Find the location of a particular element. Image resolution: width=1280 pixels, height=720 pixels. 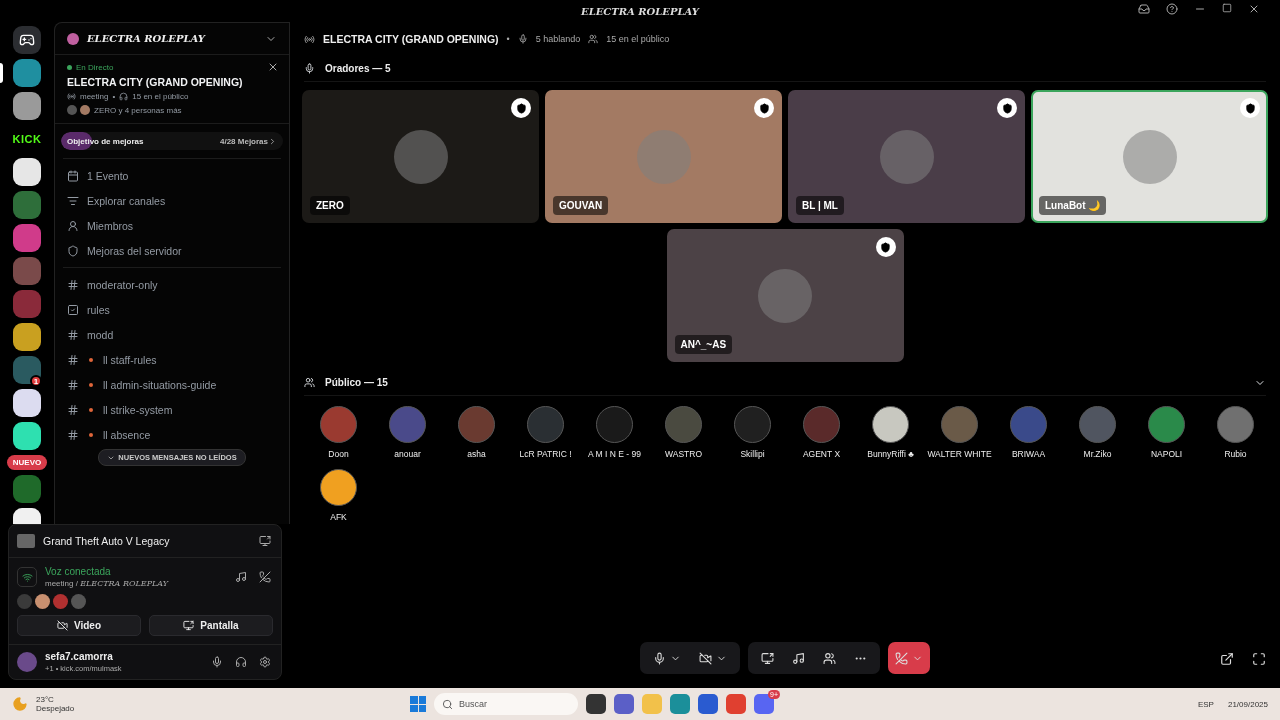

window-title: ELECTRA ROLEPLAY is located at coordinates (640, 11).